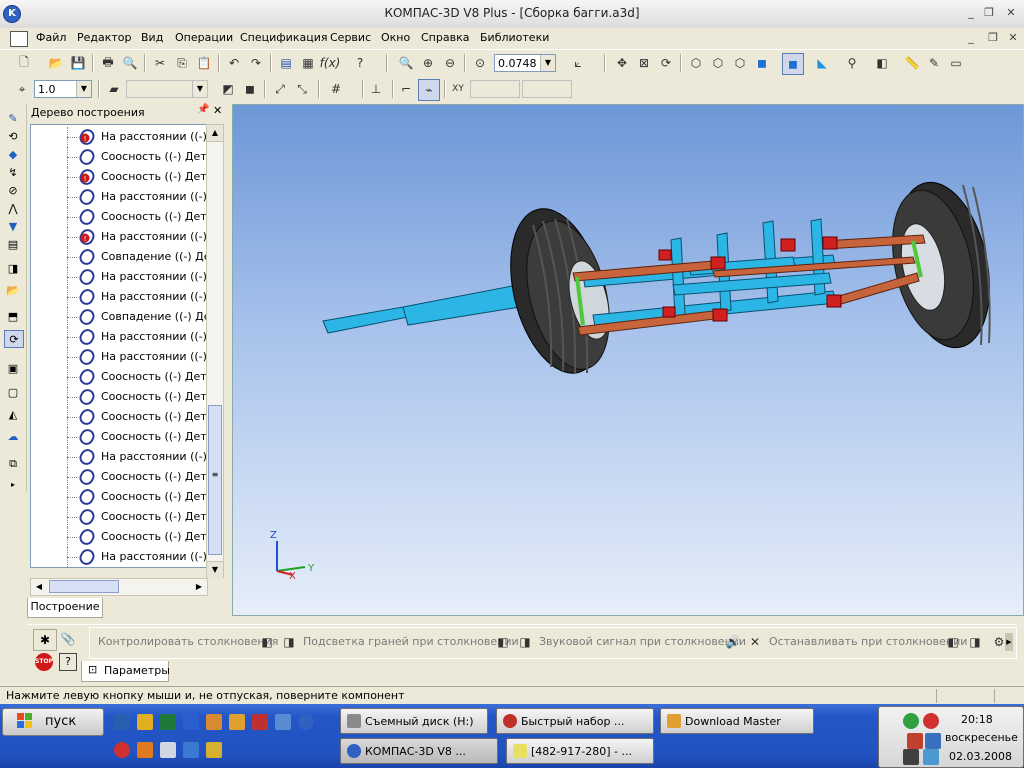  Describe the element at coordinates (525, 63) in the screenshot. I see `zoom-value-combo: 0.0748 ▼` at that location.